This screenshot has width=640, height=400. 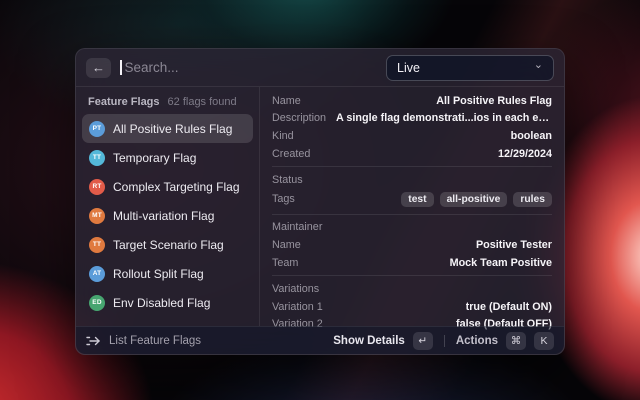 I want to click on flag-label: Target Scenario Flag, so click(x=168, y=244).